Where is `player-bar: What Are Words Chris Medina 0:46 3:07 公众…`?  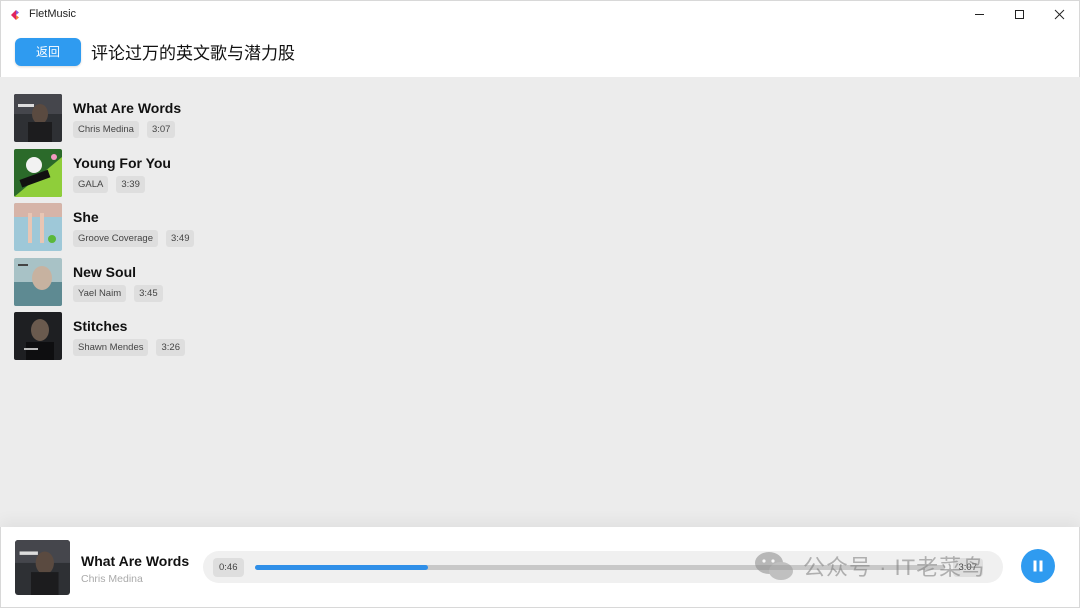
player-bar: What Are Words Chris Medina 0:46 3:07 公众… is located at coordinates (540, 567).